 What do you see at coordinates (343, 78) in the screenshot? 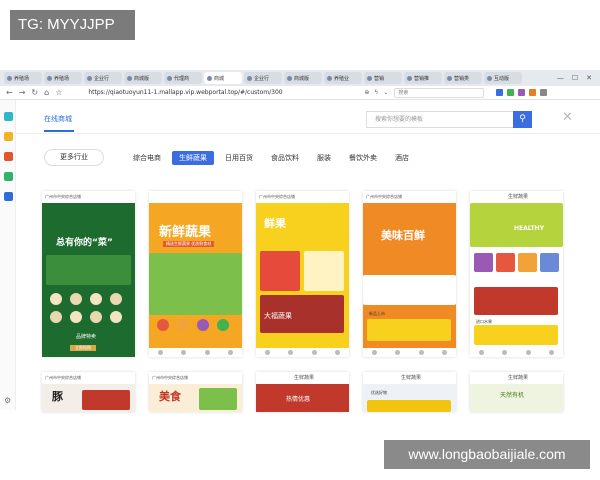
I see `browser-tab: 养殖业` at bounding box center [343, 78].